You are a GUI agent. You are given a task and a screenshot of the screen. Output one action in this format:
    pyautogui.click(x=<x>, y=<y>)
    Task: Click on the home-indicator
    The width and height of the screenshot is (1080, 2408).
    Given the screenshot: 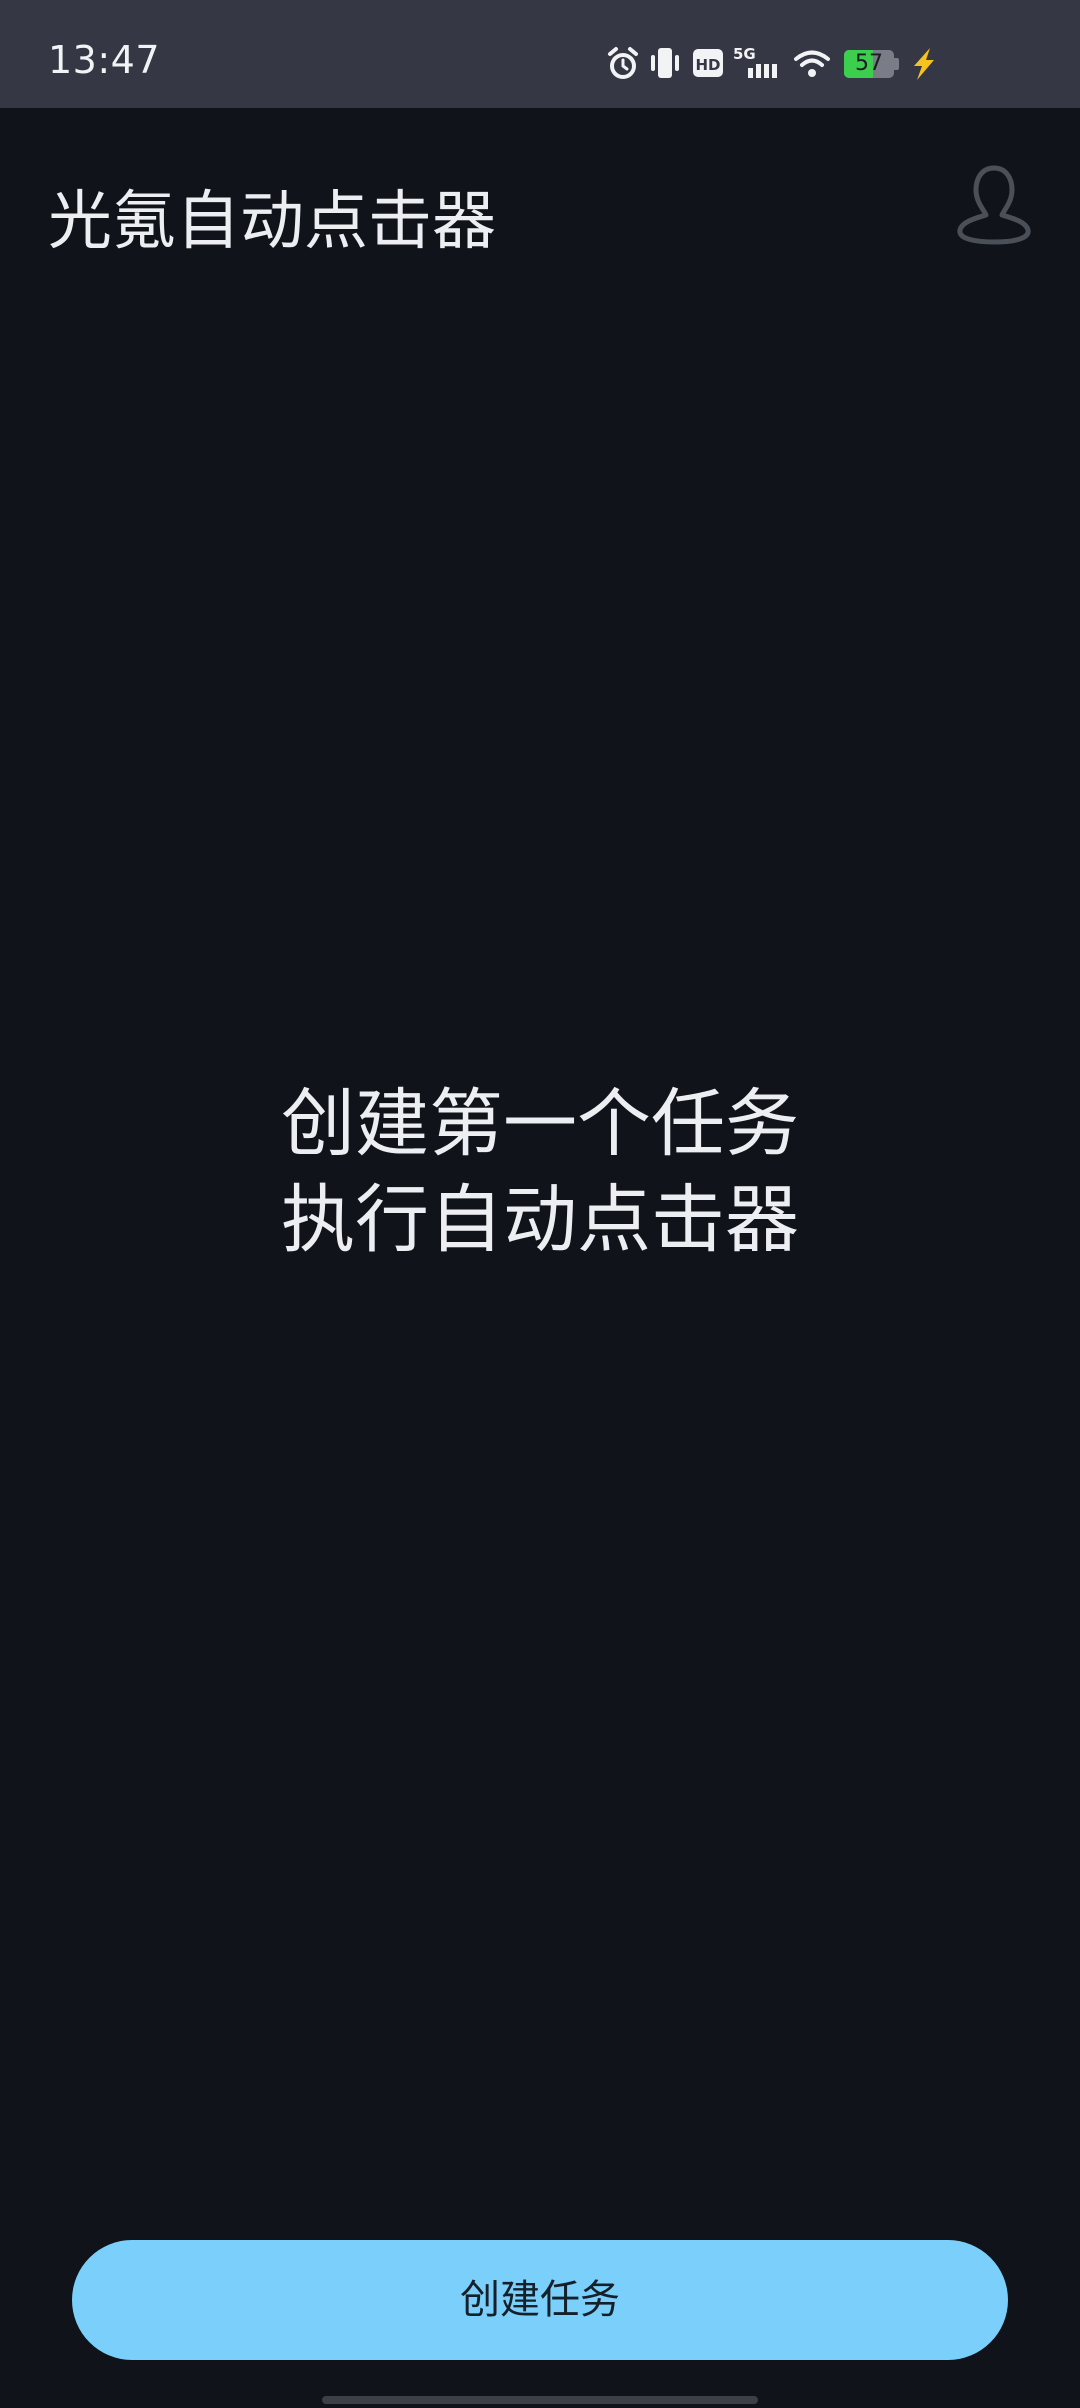 What is the action you would take?
    pyautogui.click(x=540, y=2400)
    